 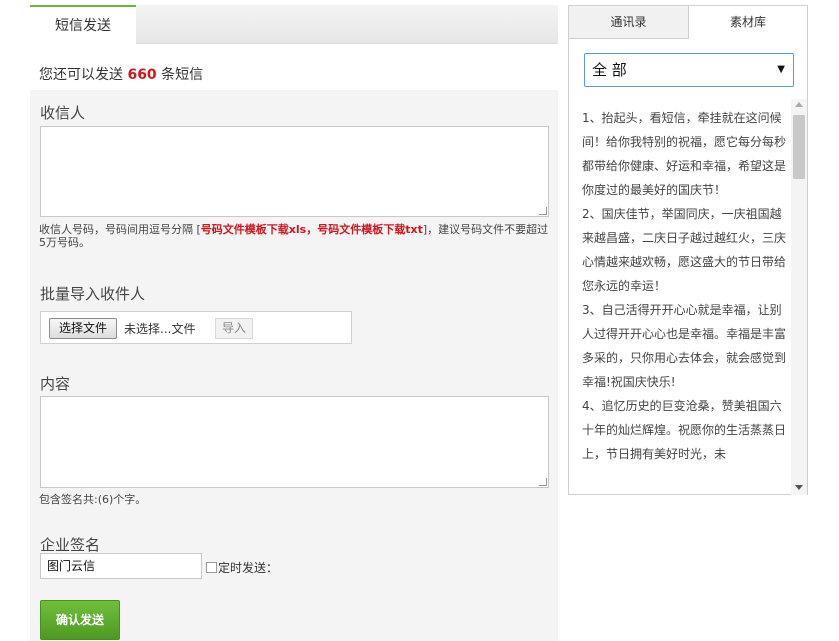 What do you see at coordinates (128, 499) in the screenshot?
I see `count-suffix: )个字。` at bounding box center [128, 499].